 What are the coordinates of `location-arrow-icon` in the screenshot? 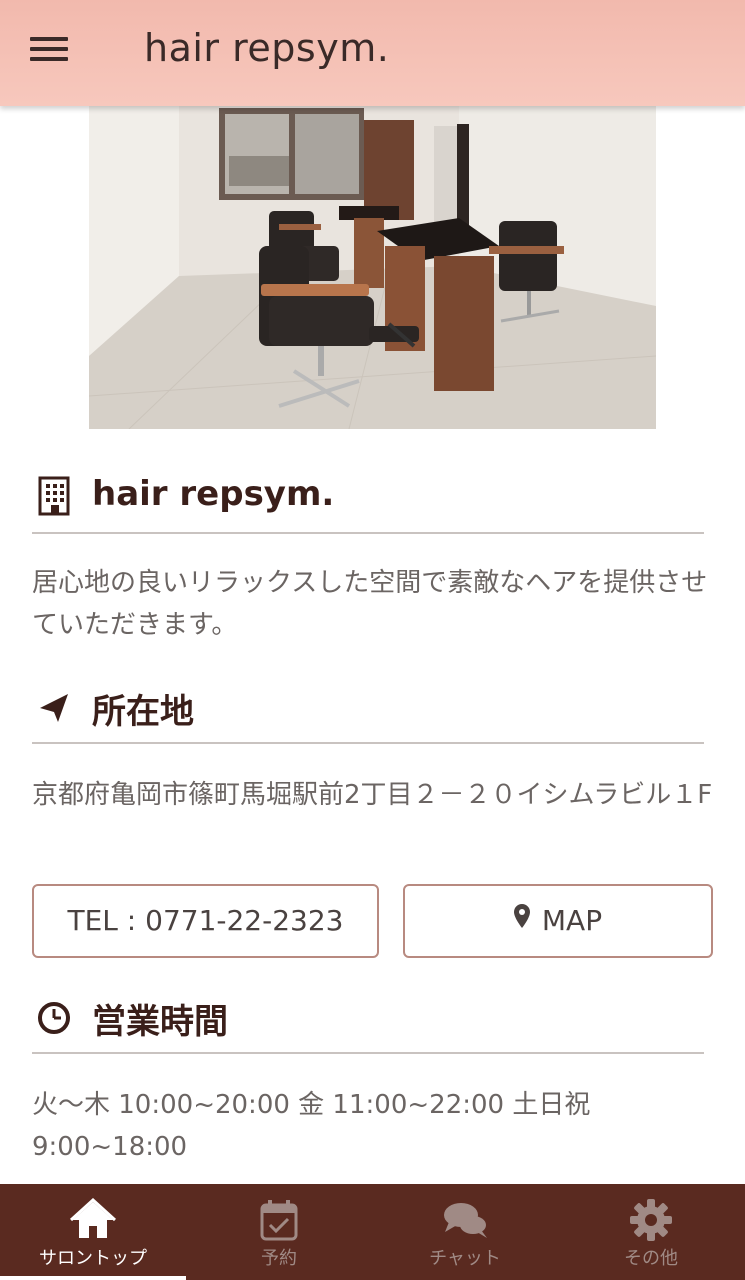 It's located at (54, 706).